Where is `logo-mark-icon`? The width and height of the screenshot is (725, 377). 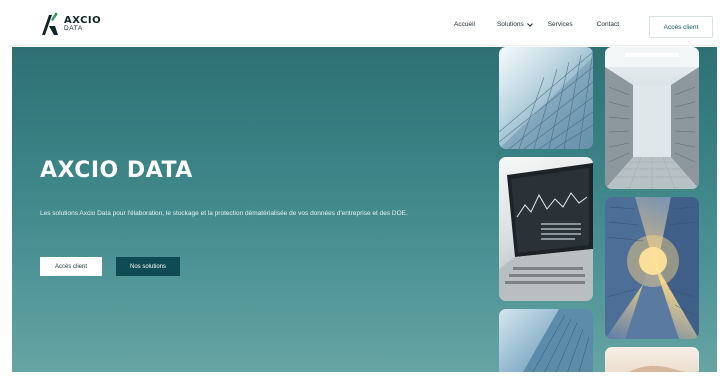
logo-mark-icon is located at coordinates (50, 23).